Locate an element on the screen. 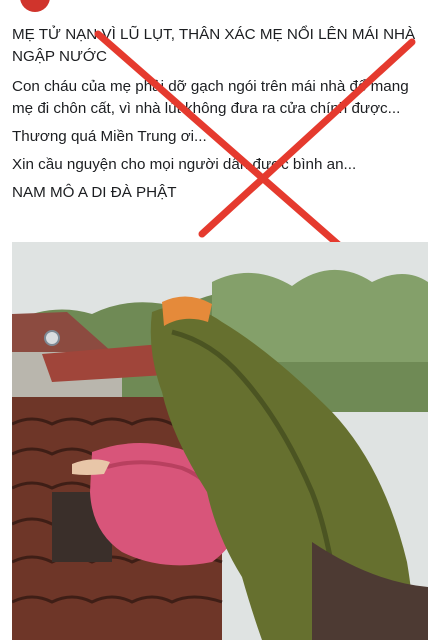 The image size is (438, 640). post-paragraph-4: NAM MÔ A DI ĐÀ PHẬT is located at coordinates (94, 192).